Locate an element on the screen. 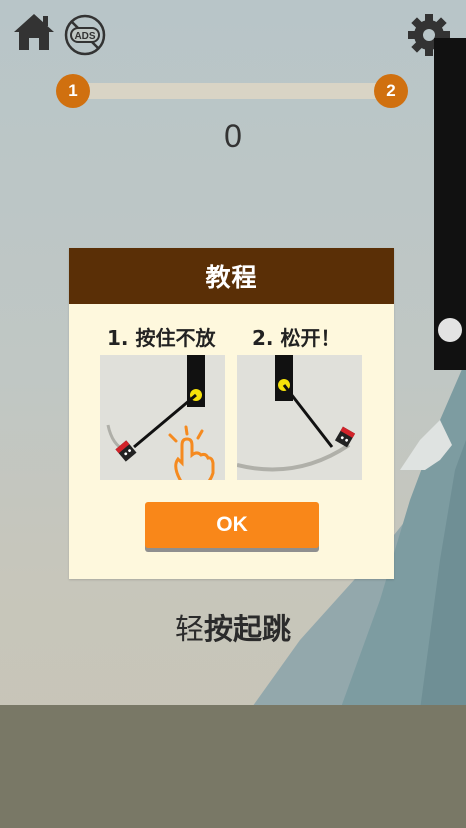 The image size is (466, 828). no-ads-icon: ADS is located at coordinates (85, 35).